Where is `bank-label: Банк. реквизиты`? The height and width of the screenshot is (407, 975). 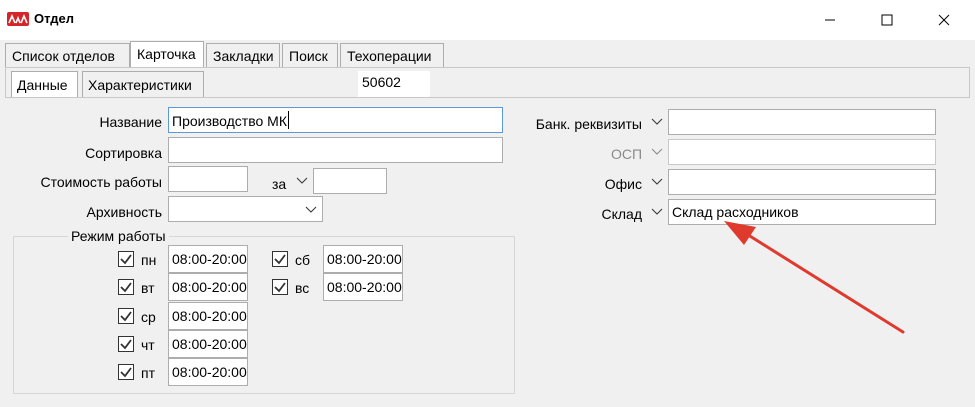
bank-label: Банк. реквизиты is located at coordinates (588, 124).